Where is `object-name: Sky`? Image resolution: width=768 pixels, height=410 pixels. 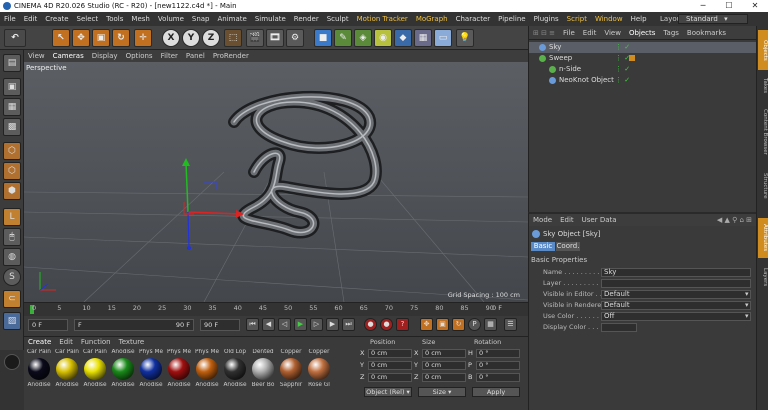
object-name: Sky is located at coordinates (555, 47).